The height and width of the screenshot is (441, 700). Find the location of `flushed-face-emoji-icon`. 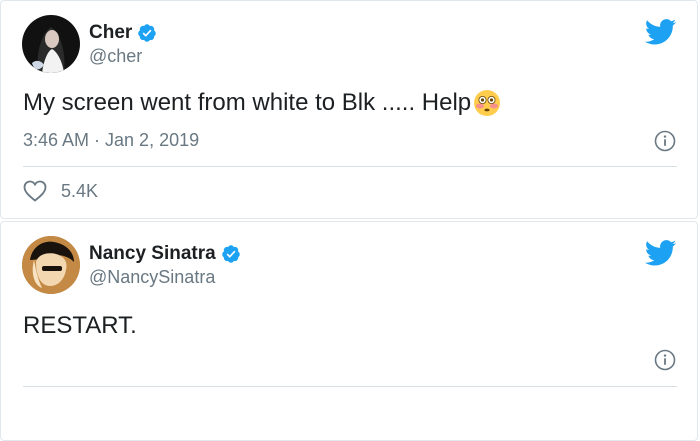

flushed-face-emoji-icon is located at coordinates (487, 103).